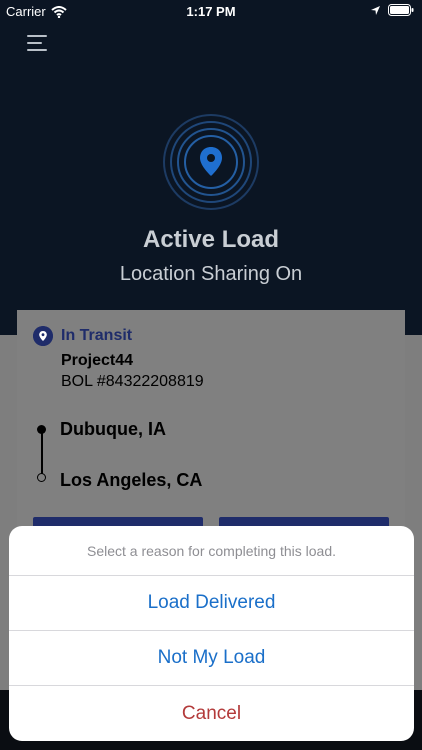 The height and width of the screenshot is (750, 422). I want to click on location-pin-pulse-icon, so click(211, 162).